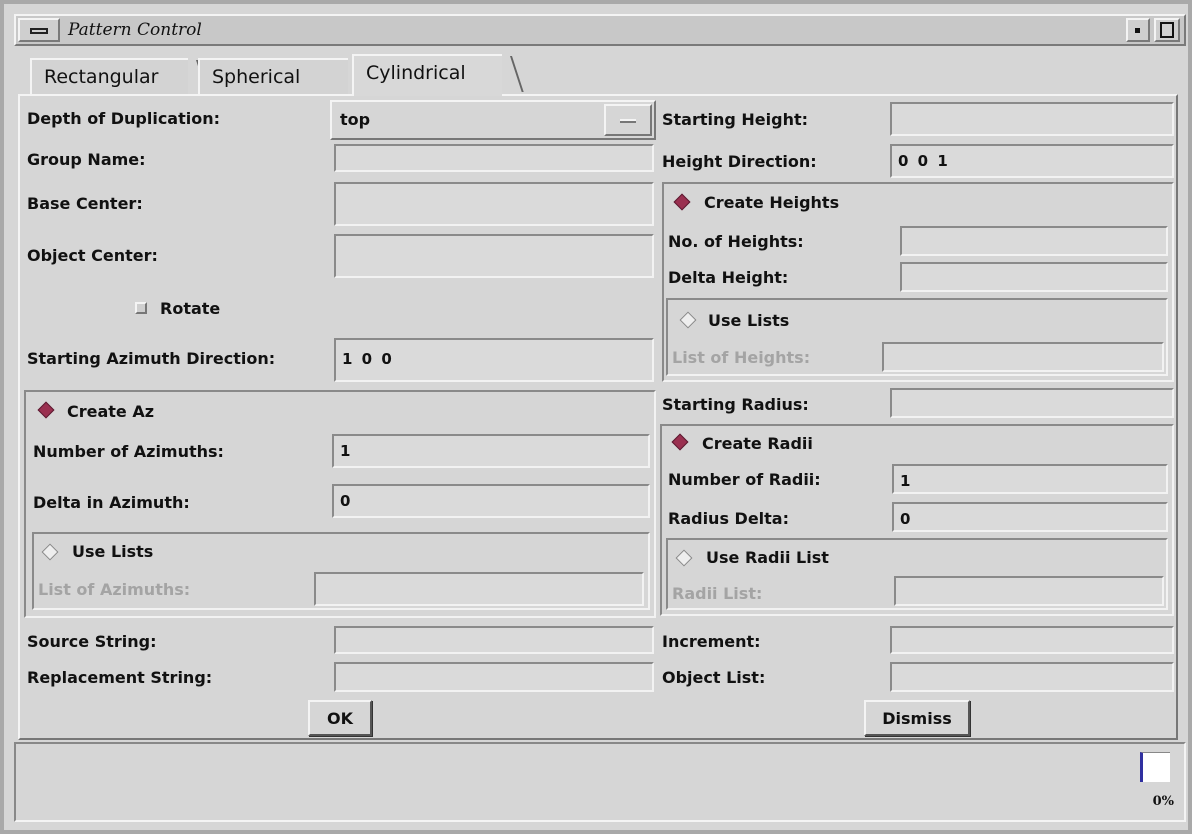  I want to click on minimize-icon, so click(1137, 30).